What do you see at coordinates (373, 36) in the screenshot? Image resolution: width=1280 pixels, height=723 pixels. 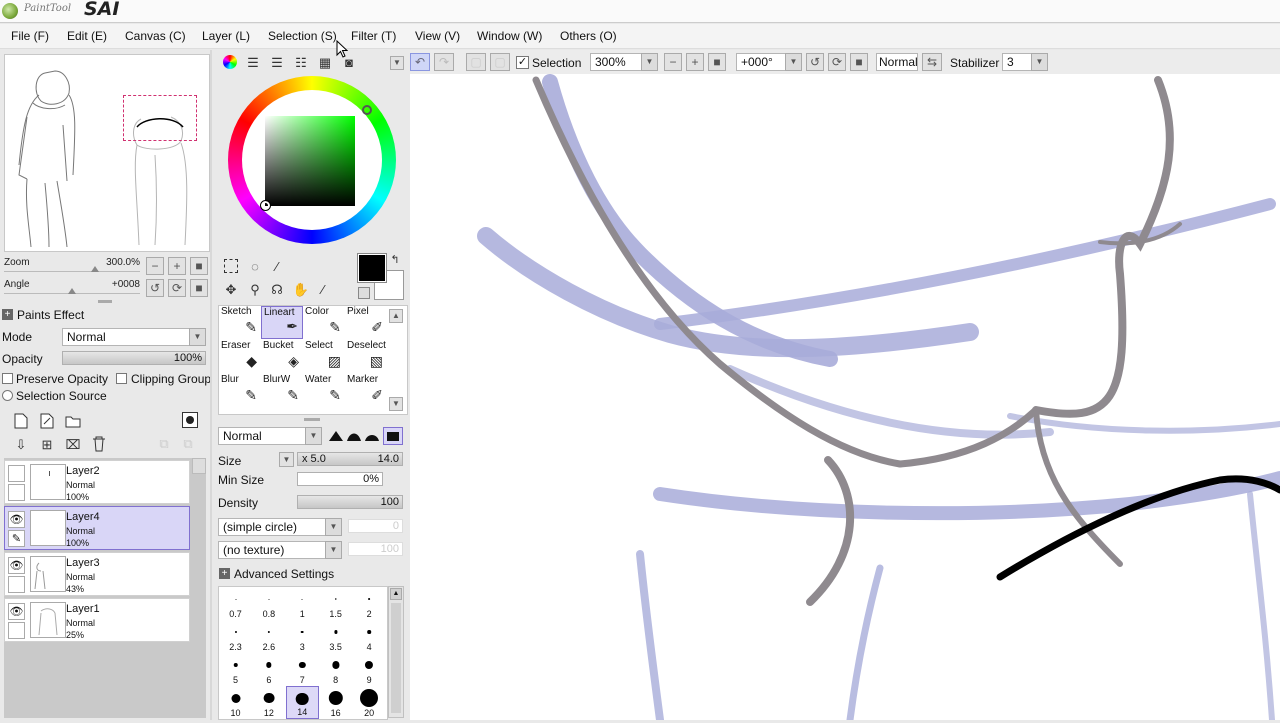 I see `menu-filter: Filter (T)` at bounding box center [373, 36].